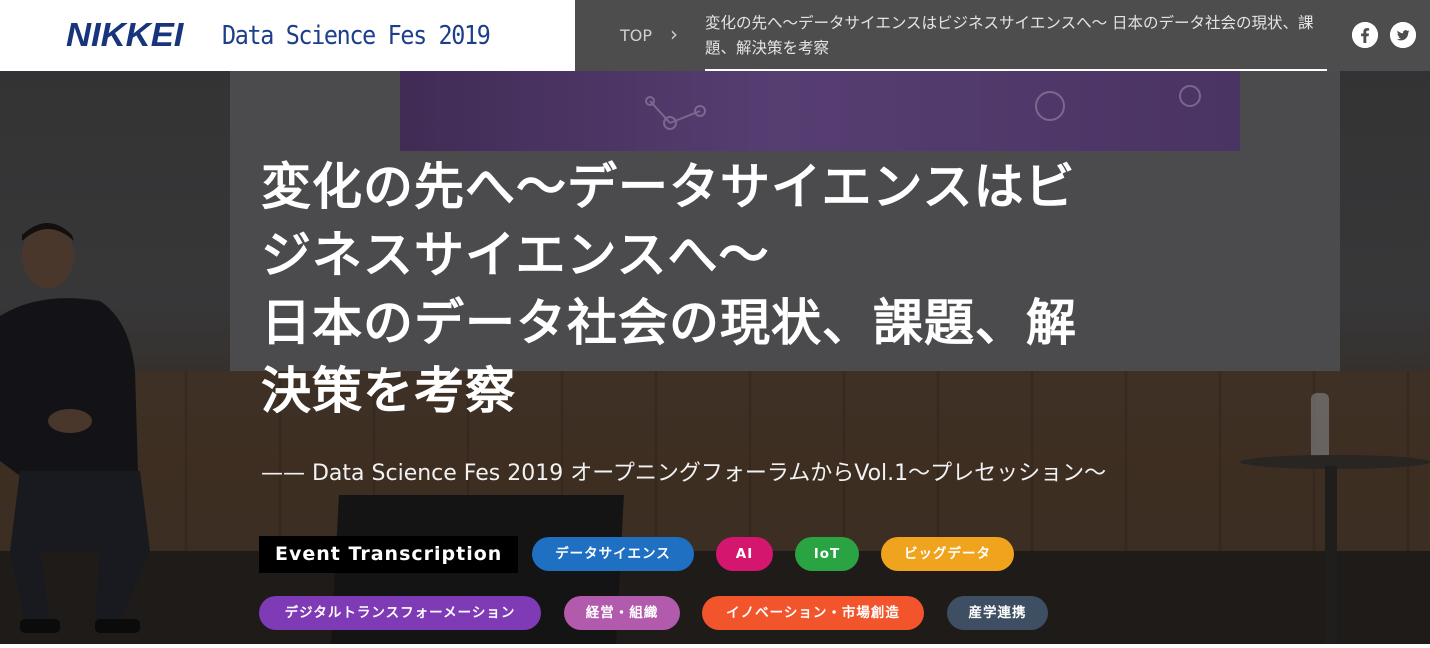  Describe the element at coordinates (613, 554) in the screenshot. I see `tag-data-science: データサイエンス` at that location.